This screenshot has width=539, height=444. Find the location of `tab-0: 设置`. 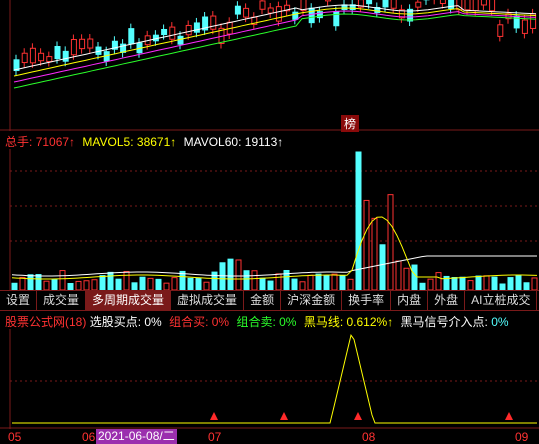

tab-0: 设置 is located at coordinates (19, 300).